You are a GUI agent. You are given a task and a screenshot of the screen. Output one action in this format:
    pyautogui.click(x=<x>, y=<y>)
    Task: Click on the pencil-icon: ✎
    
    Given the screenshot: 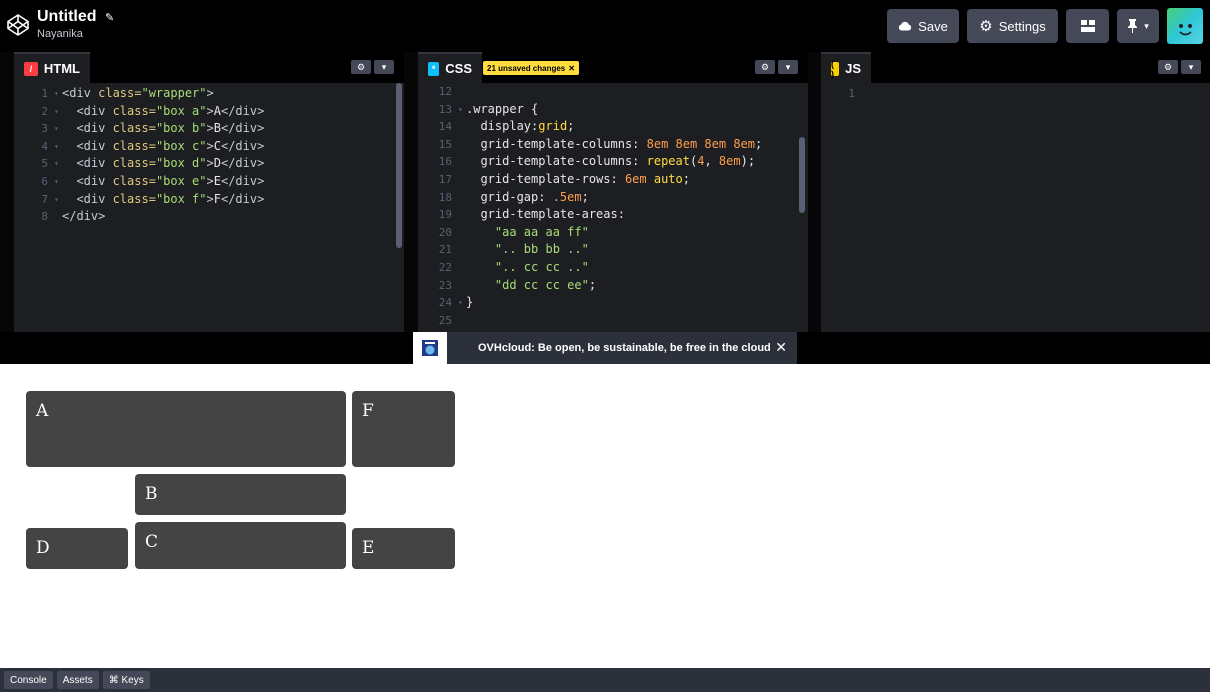 What is the action you would take?
    pyautogui.click(x=109, y=18)
    